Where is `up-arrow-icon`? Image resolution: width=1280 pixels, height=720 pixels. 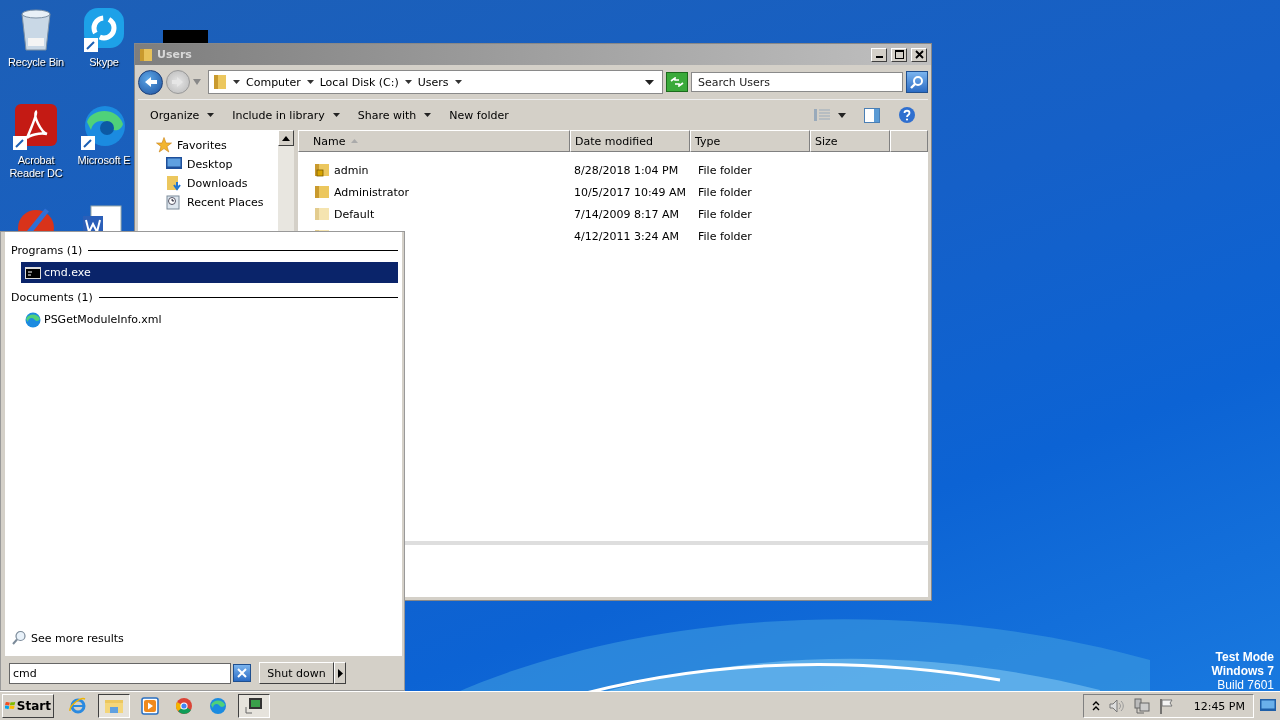
up-arrow-icon is located at coordinates (286, 138).